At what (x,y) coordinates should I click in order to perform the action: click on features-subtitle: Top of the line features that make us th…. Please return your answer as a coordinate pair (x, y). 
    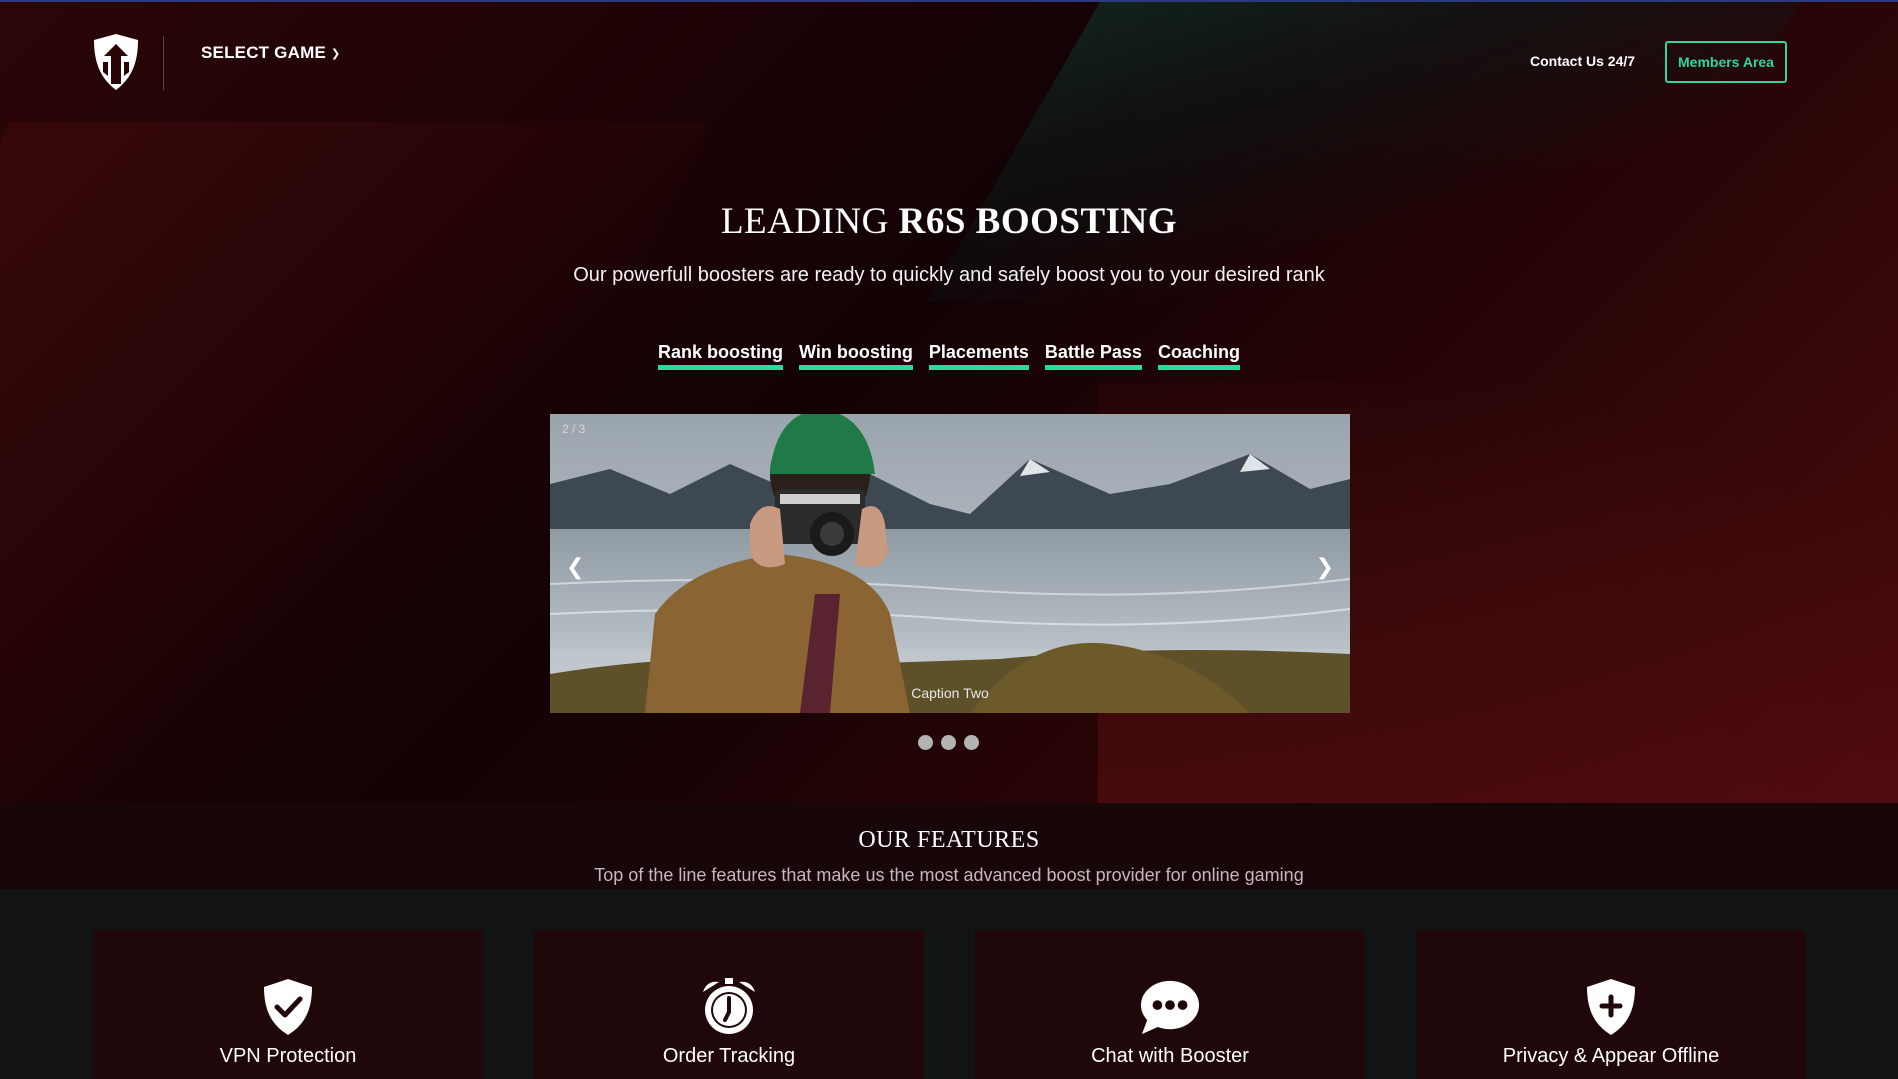
    Looking at the image, I should click on (949, 875).